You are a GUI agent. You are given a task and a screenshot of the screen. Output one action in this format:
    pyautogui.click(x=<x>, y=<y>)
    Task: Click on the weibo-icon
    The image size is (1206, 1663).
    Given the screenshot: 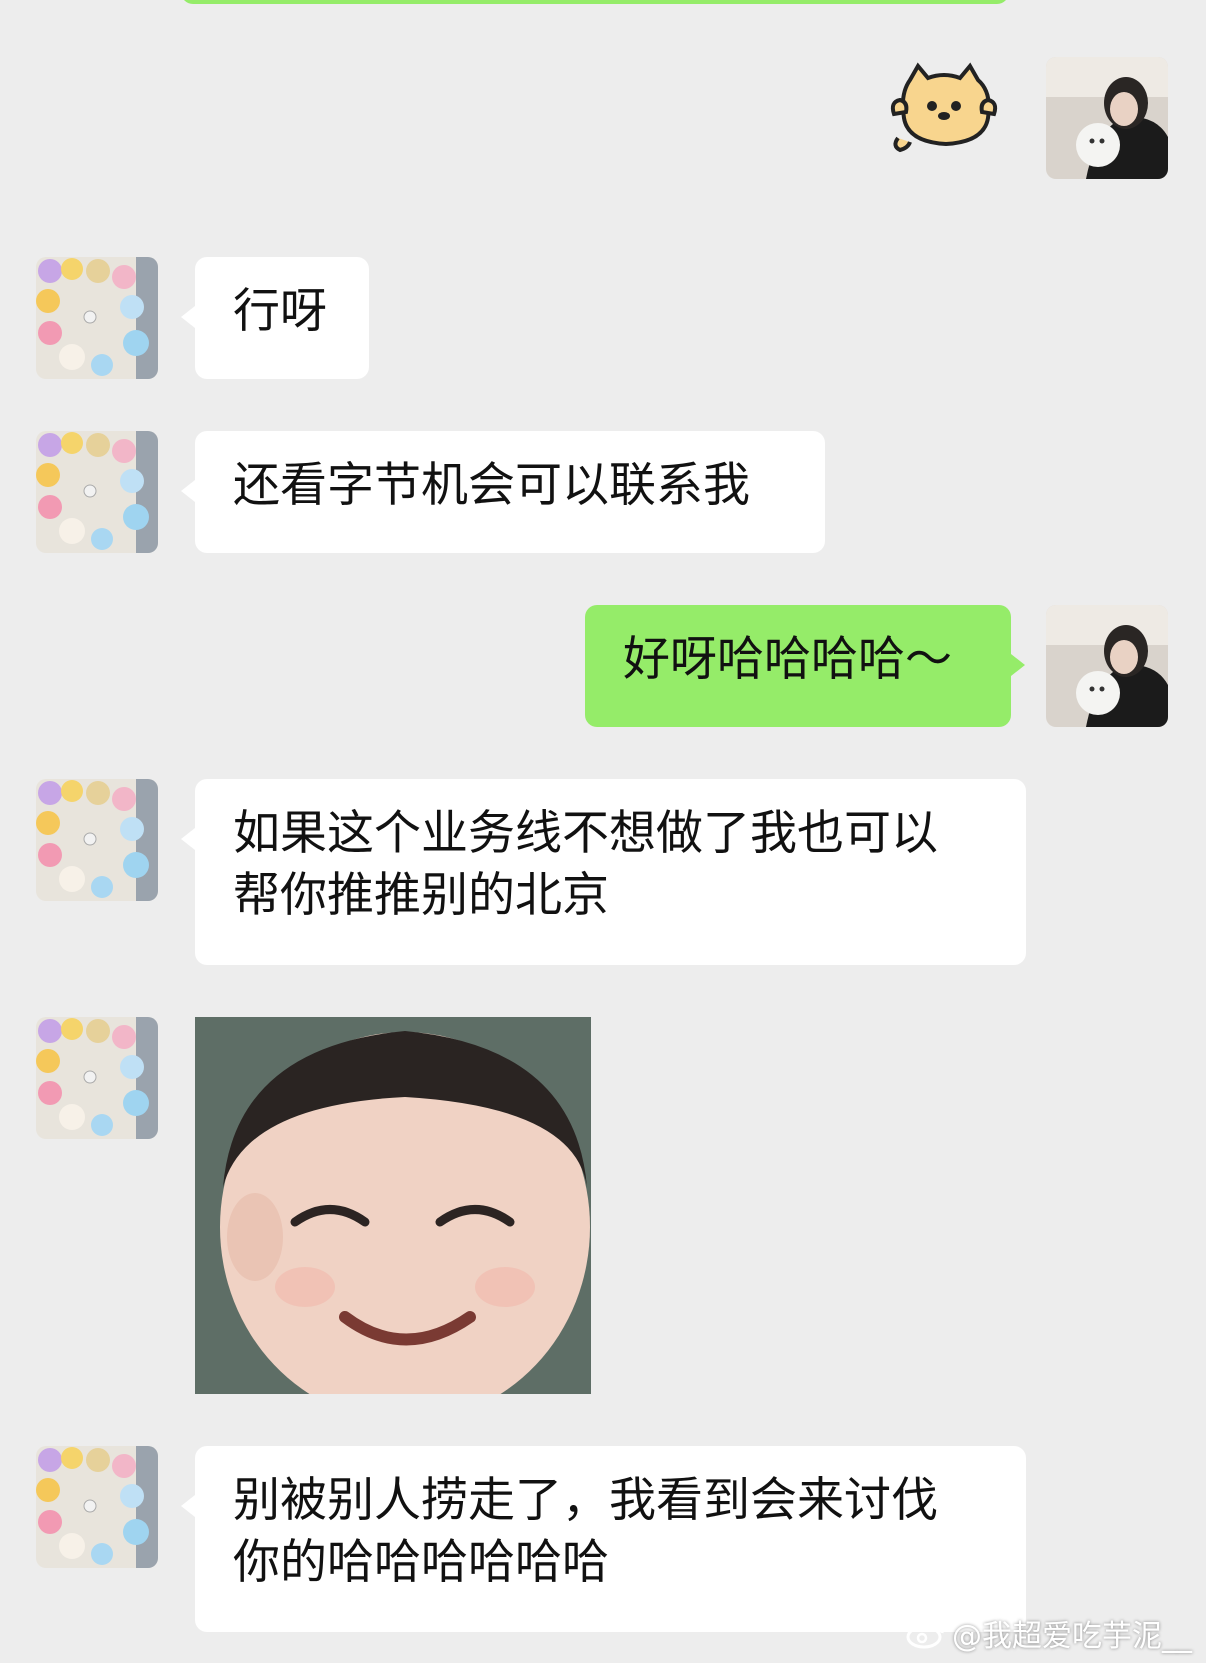 What is the action you would take?
    pyautogui.click(x=926, y=1633)
    